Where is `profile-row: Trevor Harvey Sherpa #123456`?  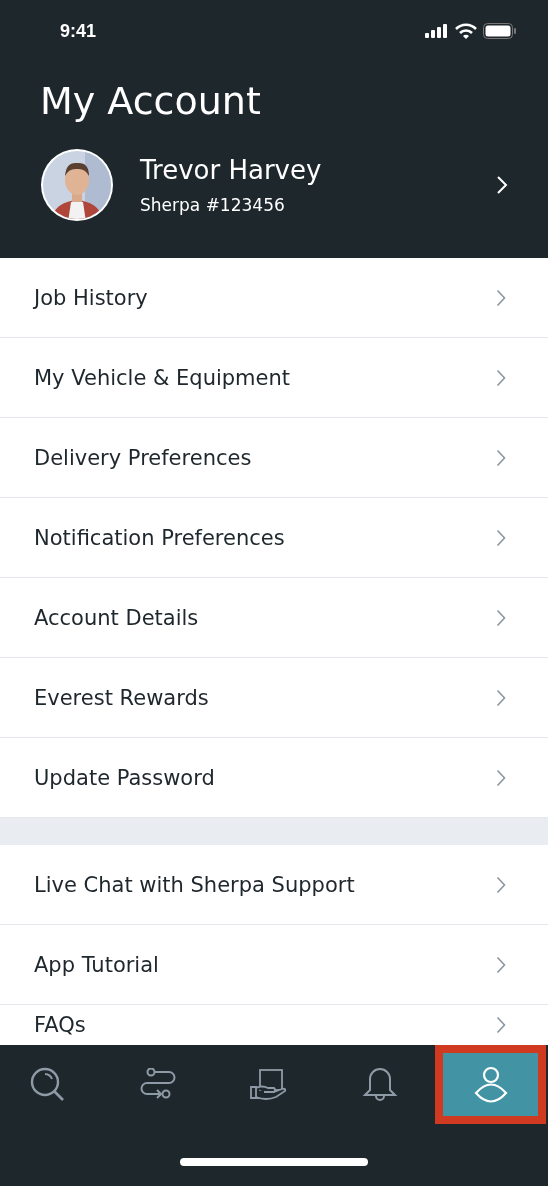
profile-row: Trevor Harvey Sherpa #123456 is located at coordinates (274, 185).